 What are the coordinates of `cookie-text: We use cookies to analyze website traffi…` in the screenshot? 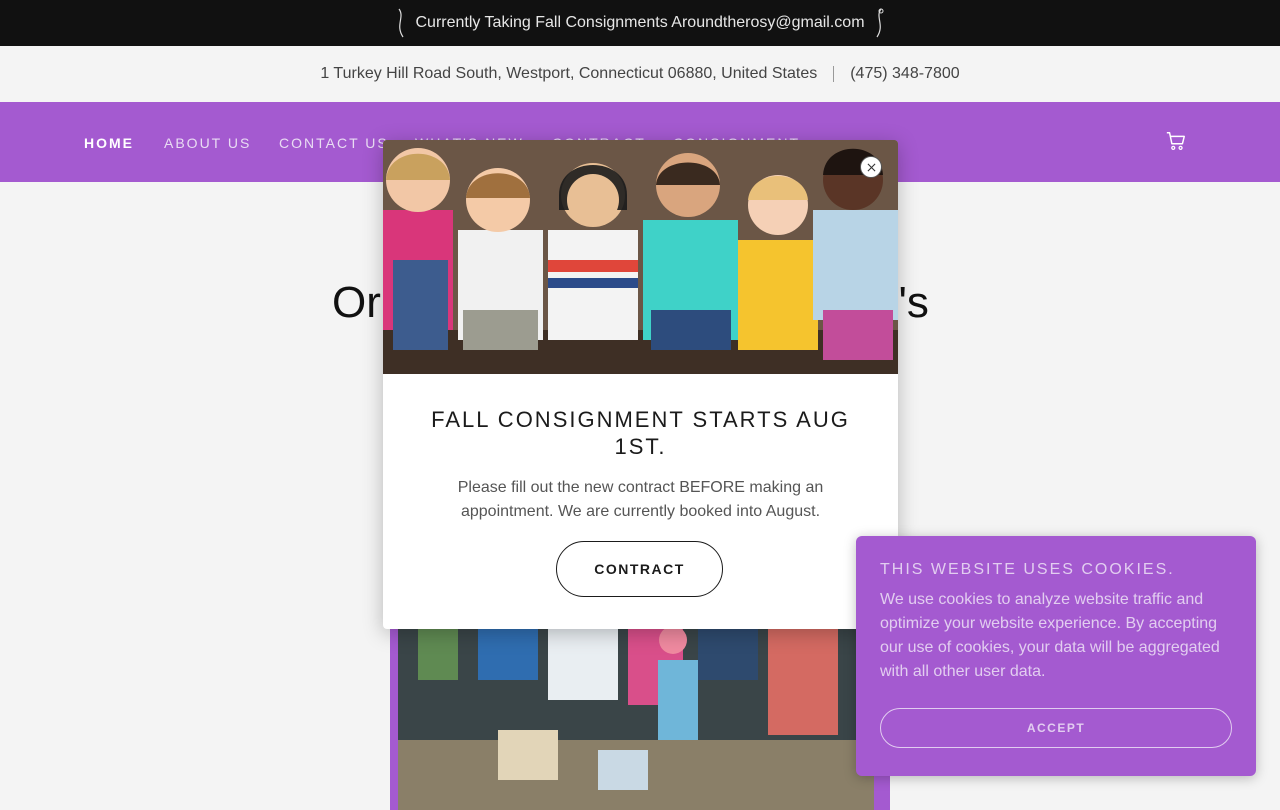 It's located at (1050, 635).